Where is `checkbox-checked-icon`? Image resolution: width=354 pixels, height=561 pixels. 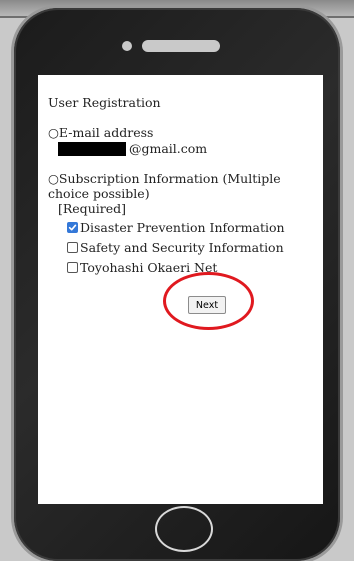
checkbox-checked-icon is located at coordinates (72, 227).